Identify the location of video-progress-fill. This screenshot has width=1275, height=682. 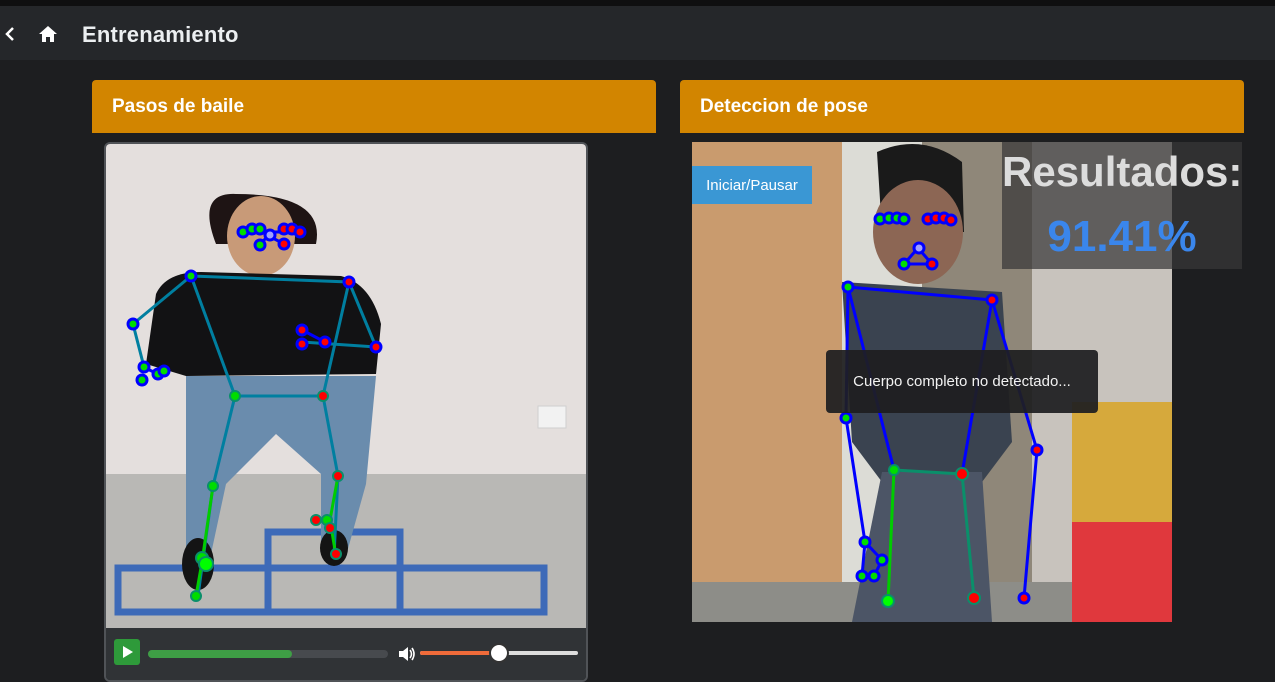
(220, 654).